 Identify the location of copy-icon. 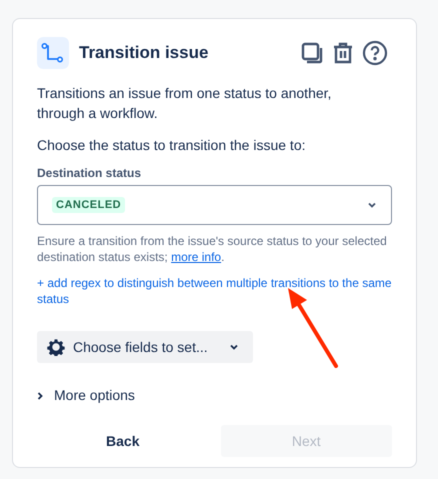
(312, 53).